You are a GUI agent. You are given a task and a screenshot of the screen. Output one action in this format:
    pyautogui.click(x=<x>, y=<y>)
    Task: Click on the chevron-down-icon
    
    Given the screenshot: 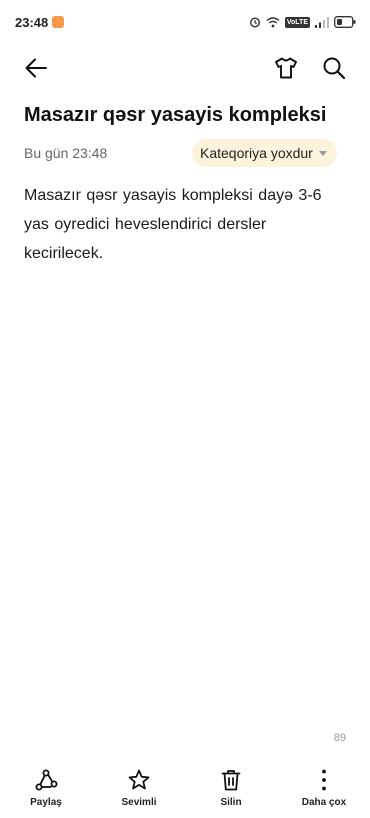 What is the action you would take?
    pyautogui.click(x=322, y=153)
    